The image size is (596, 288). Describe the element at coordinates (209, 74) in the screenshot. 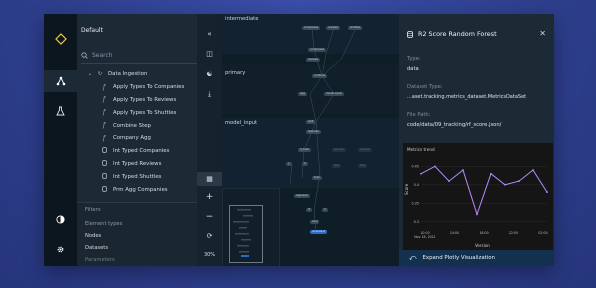

I see `layers-icon: ☯` at that location.